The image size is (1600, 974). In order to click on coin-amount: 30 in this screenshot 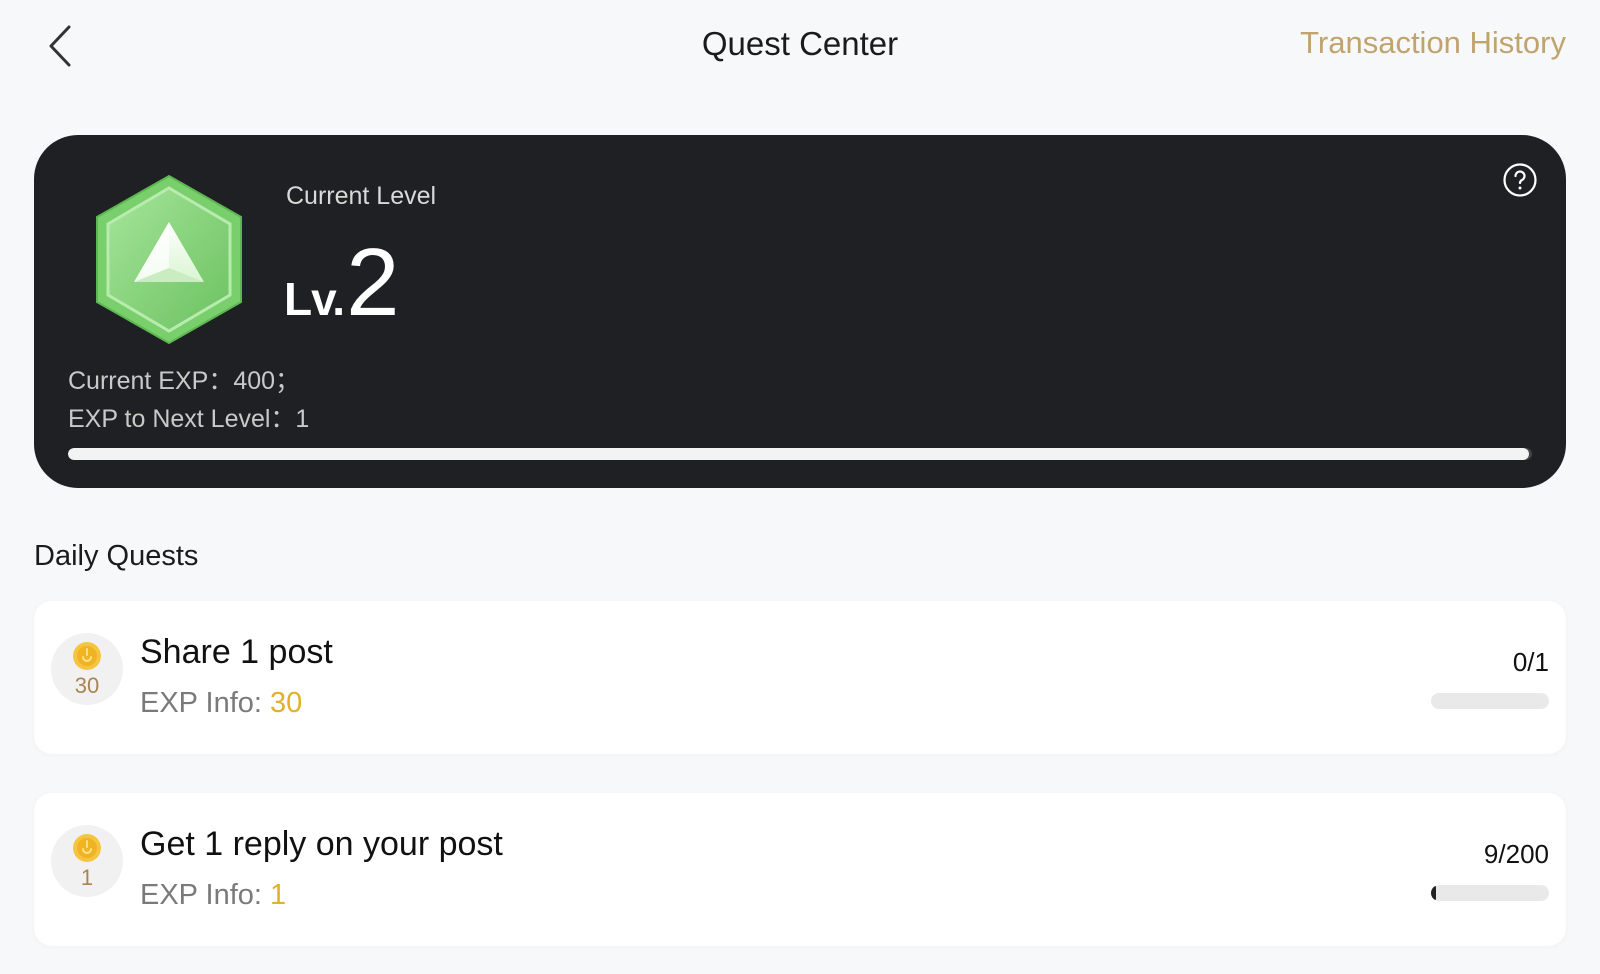, I will do `click(87, 685)`.